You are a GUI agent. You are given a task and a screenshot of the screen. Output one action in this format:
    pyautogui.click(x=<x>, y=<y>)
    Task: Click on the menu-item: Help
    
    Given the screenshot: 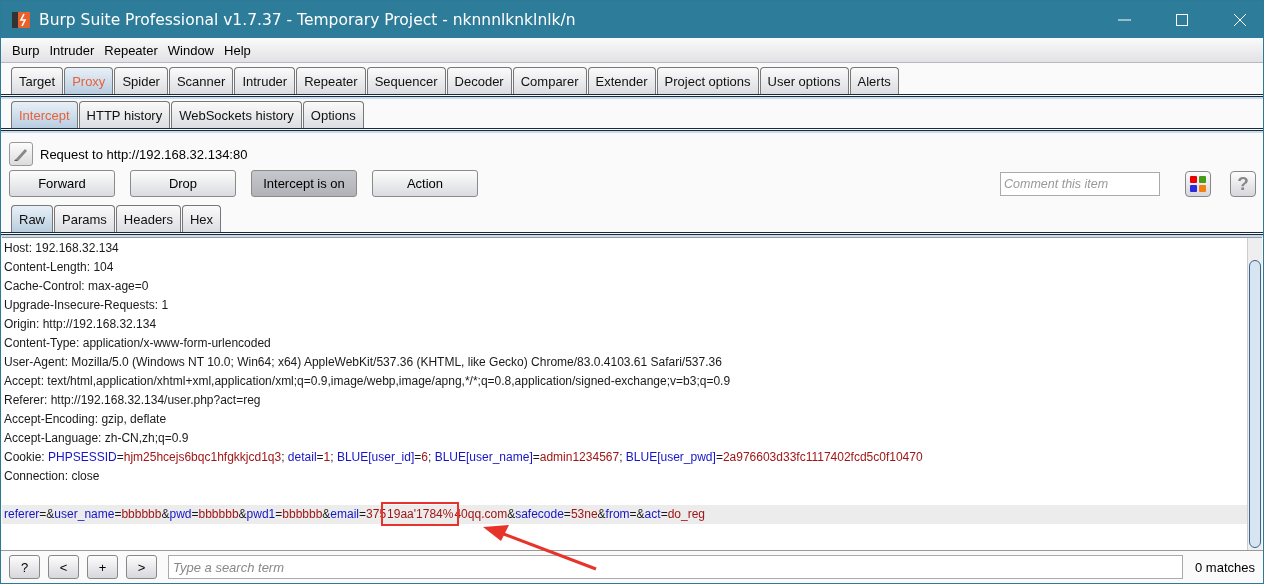 What is the action you would take?
    pyautogui.click(x=237, y=50)
    